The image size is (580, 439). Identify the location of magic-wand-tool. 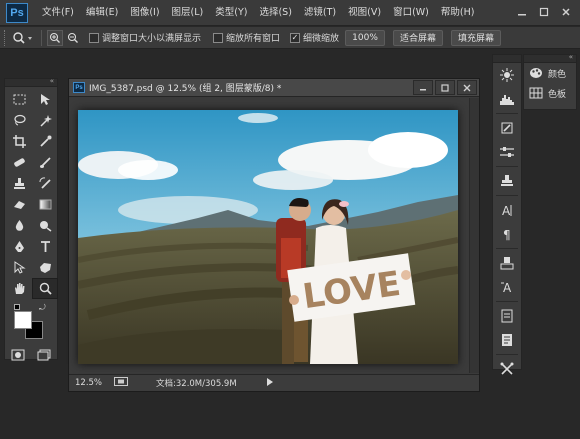
(45, 120).